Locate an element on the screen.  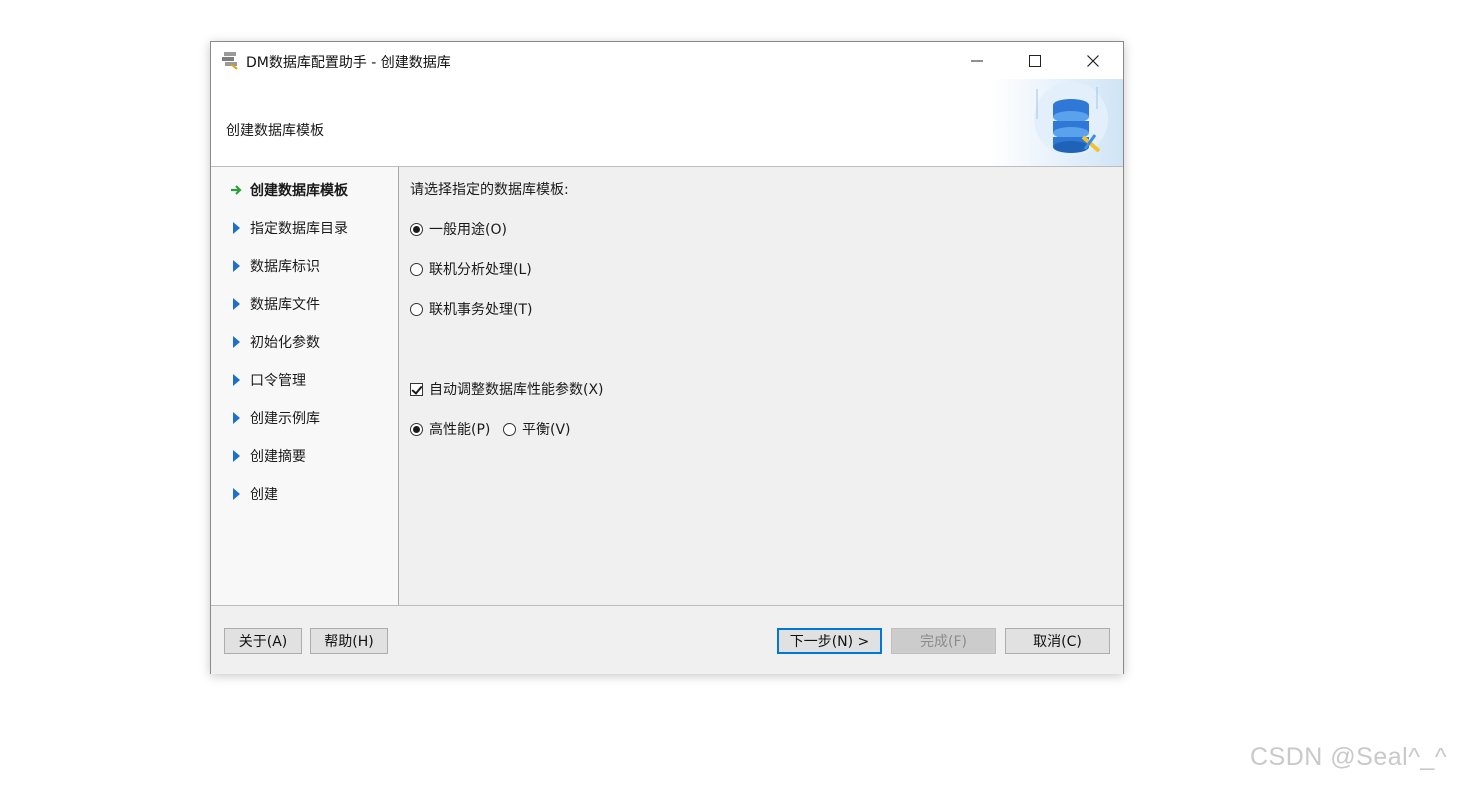
sidebar-step-db-identity: 数据库标识 is located at coordinates (274, 266).